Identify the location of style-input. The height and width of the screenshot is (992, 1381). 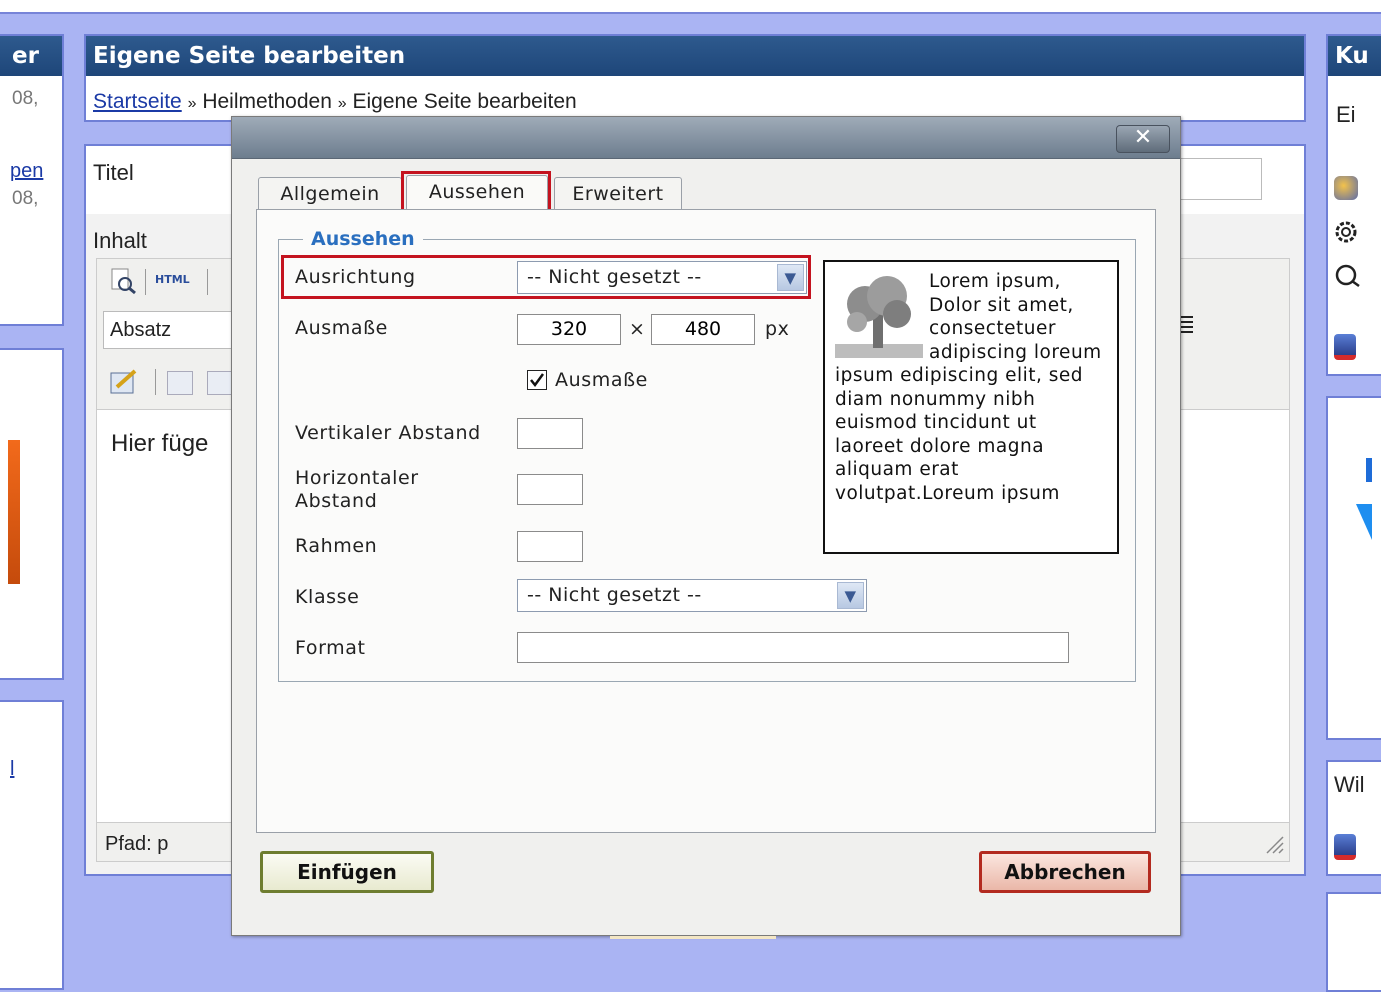
(793, 647).